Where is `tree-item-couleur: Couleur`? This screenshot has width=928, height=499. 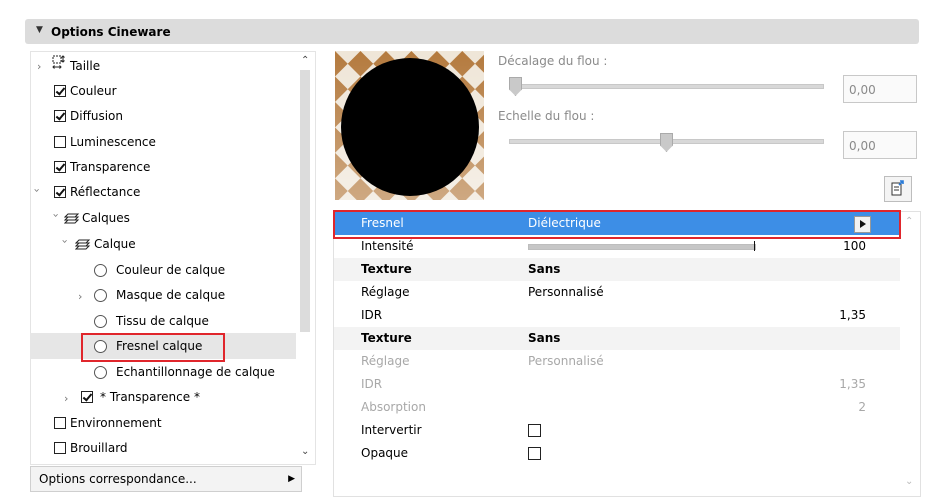 tree-item-couleur: Couleur is located at coordinates (93, 91).